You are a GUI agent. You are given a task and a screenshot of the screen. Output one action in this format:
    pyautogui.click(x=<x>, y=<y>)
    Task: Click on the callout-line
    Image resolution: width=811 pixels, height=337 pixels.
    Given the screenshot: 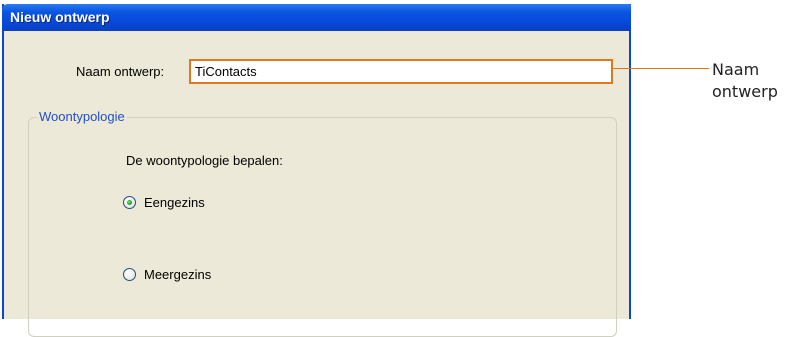 What is the action you would take?
    pyautogui.click(x=660, y=68)
    